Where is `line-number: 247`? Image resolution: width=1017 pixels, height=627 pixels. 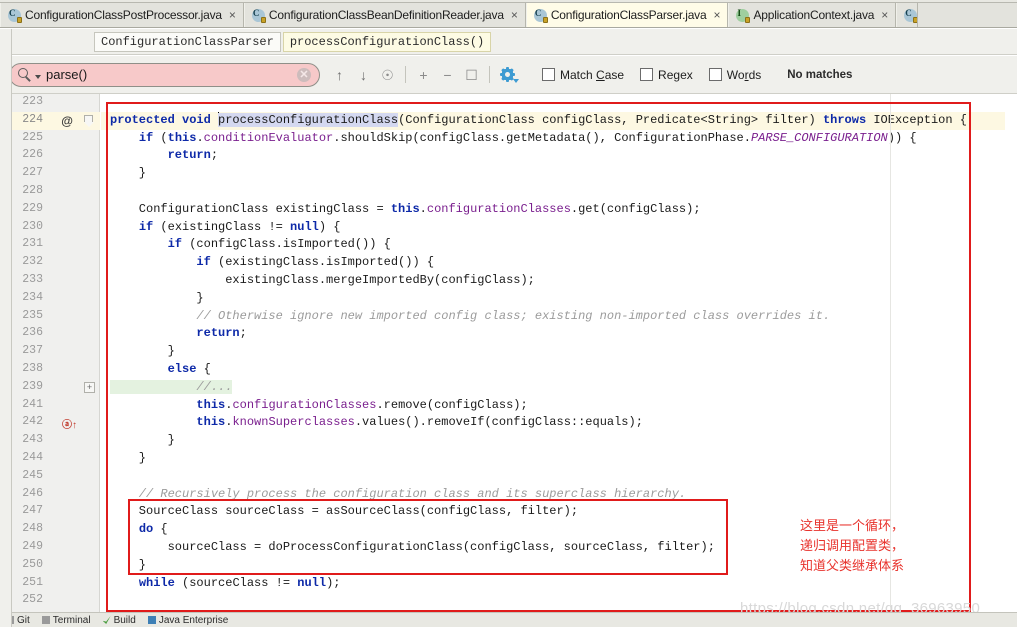
line-number: 247 is located at coordinates (32, 511).